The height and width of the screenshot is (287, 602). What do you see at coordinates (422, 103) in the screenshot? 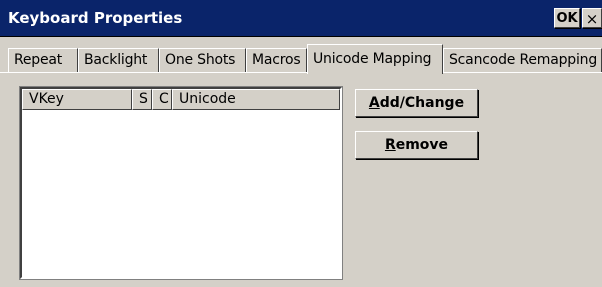
I see `add-change-label: dd/Change` at bounding box center [422, 103].